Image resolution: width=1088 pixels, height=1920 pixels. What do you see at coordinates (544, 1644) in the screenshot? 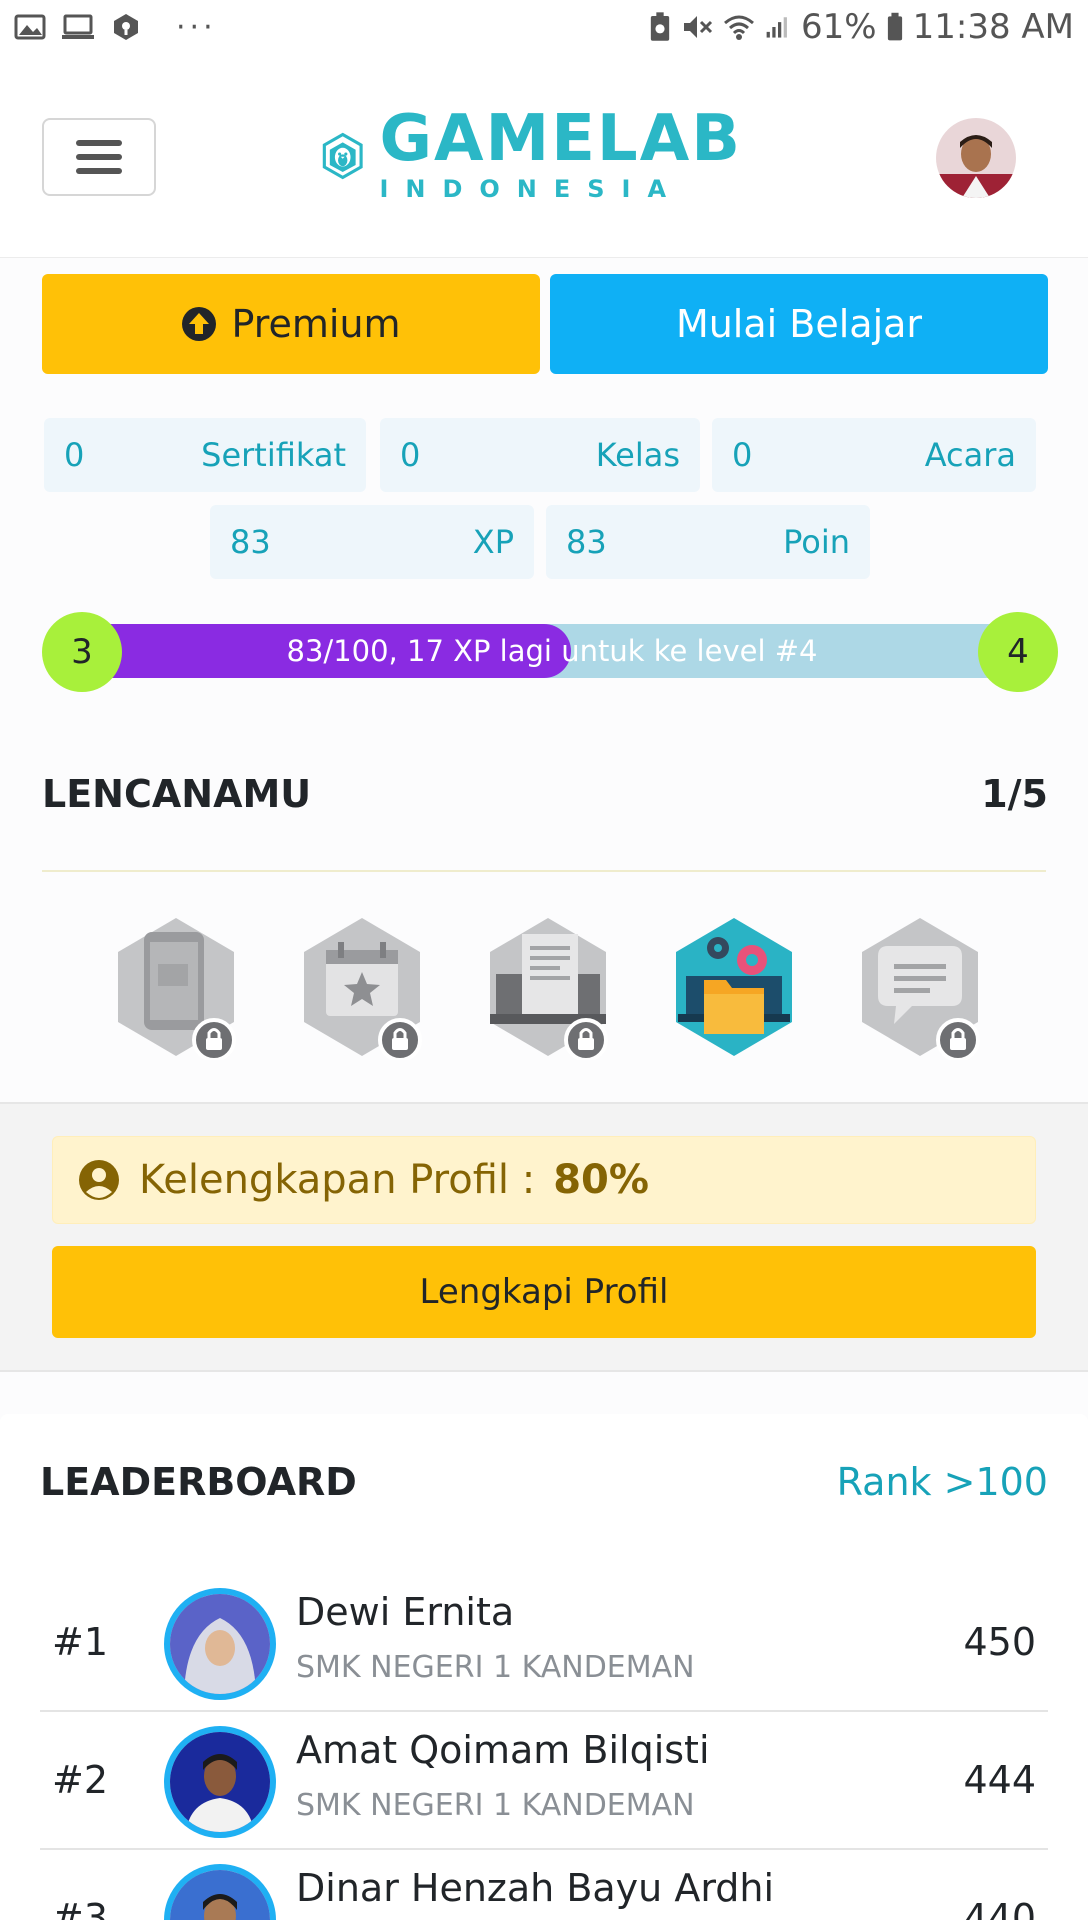
I see `leaderboard-row: #1 Dewi Ernita SMK NEGERI 1 KANDEMAN 450` at bounding box center [544, 1644].